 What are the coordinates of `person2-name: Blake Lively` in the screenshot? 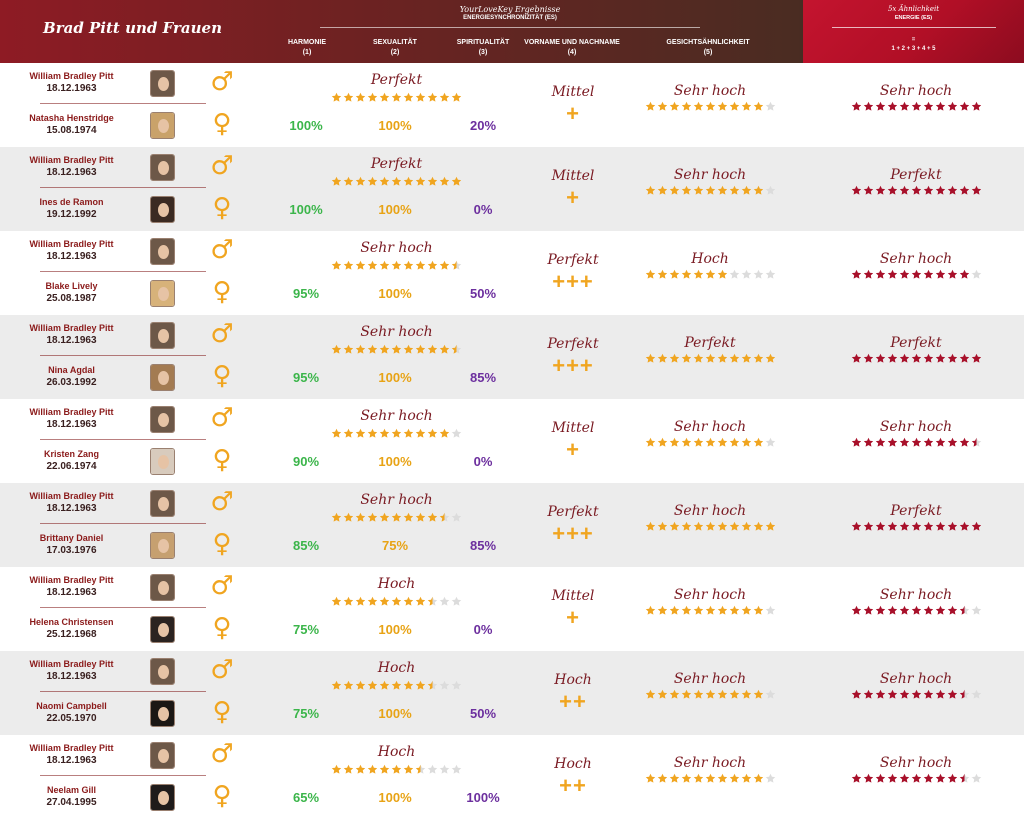 It's located at (71, 286).